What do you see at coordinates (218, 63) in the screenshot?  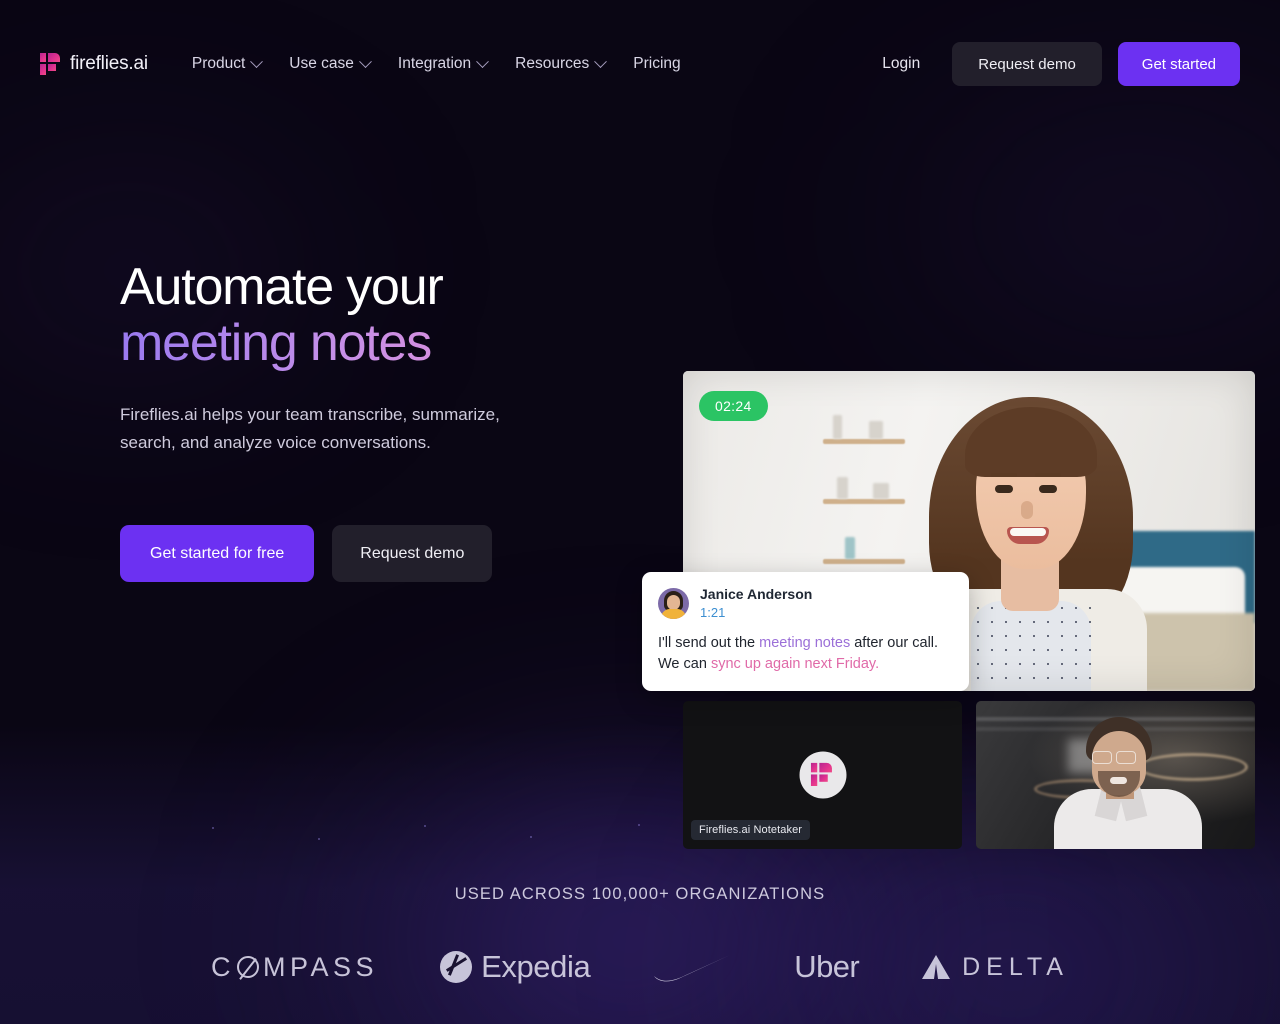 I see `nav-item-label: Product` at bounding box center [218, 63].